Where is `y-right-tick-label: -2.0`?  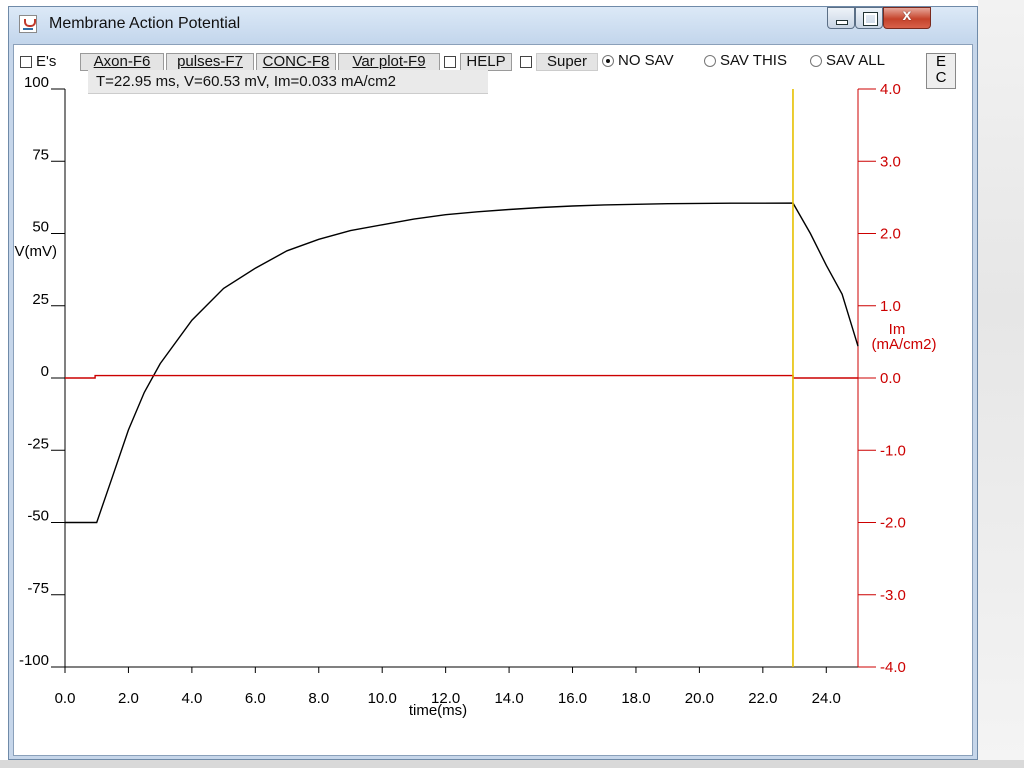
y-right-tick-label: -2.0 is located at coordinates (893, 523).